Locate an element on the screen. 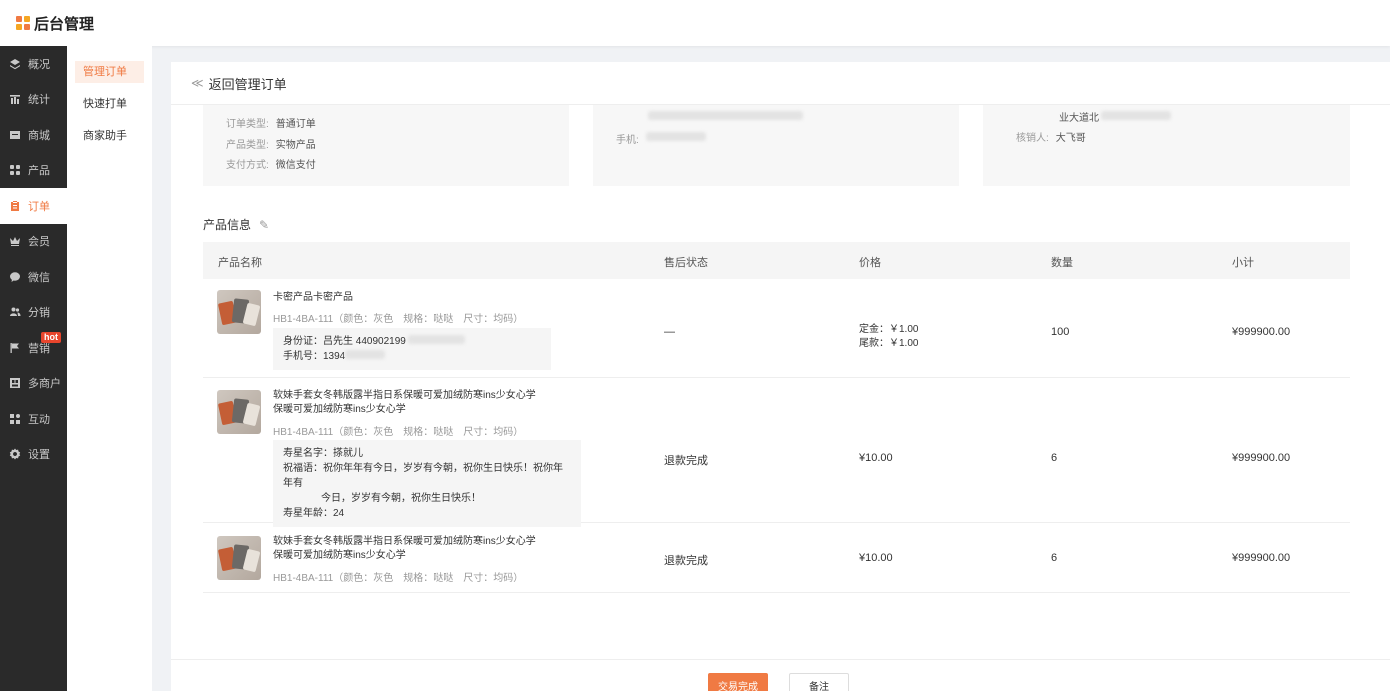 The image size is (1390, 691). subnav-item-quick-print: 快速打单 is located at coordinates (109, 104).